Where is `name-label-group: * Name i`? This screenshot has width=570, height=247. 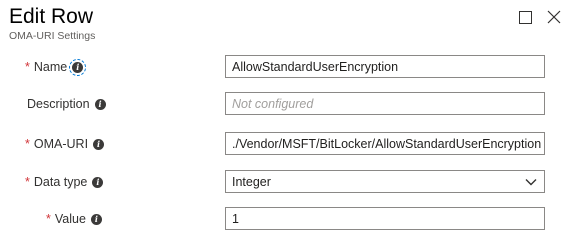 name-label-group: * Name i is located at coordinates (56, 67).